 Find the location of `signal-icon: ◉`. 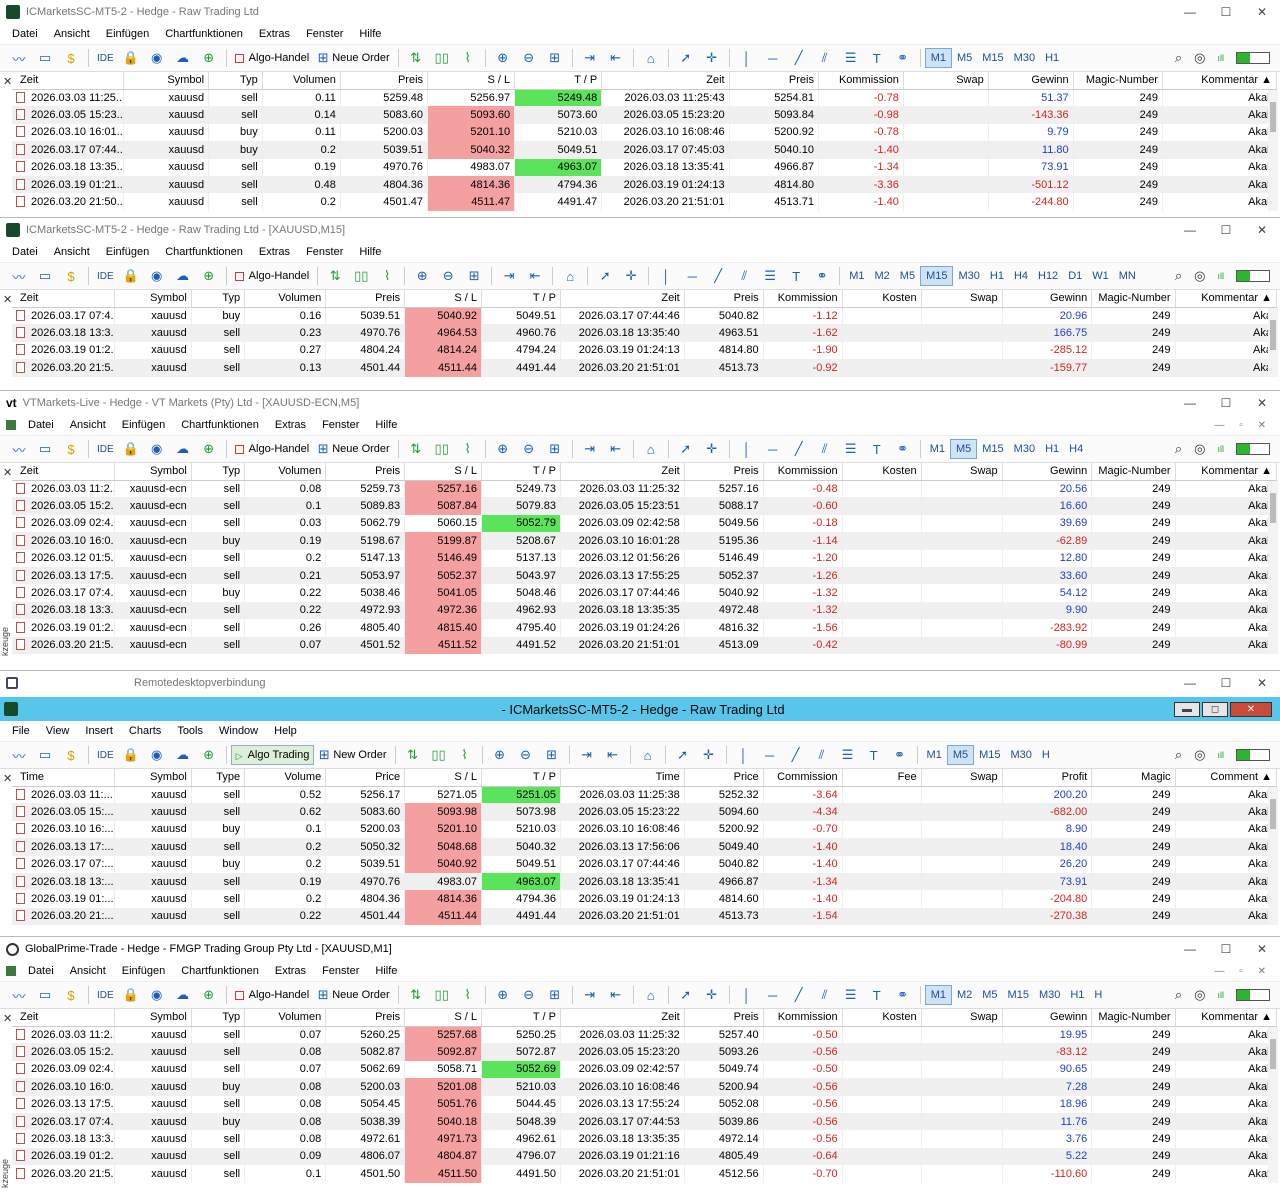

signal-icon: ◉ is located at coordinates (157, 755).